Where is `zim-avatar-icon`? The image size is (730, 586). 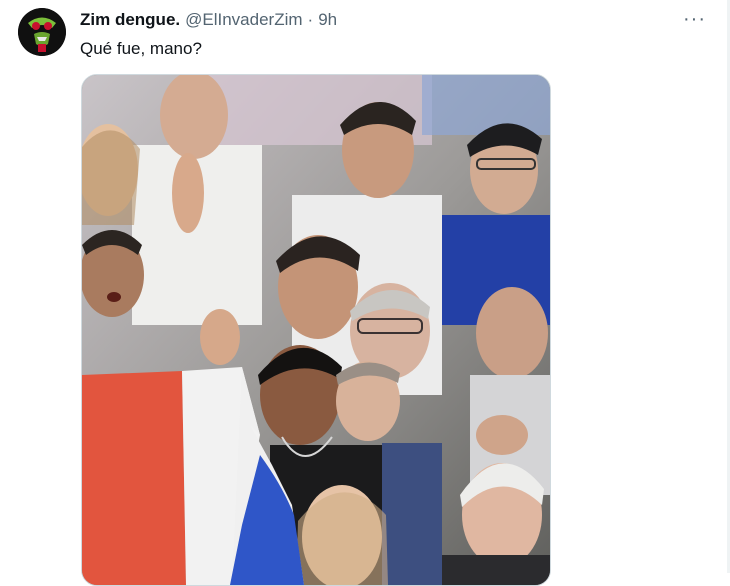 zim-avatar-icon is located at coordinates (42, 32).